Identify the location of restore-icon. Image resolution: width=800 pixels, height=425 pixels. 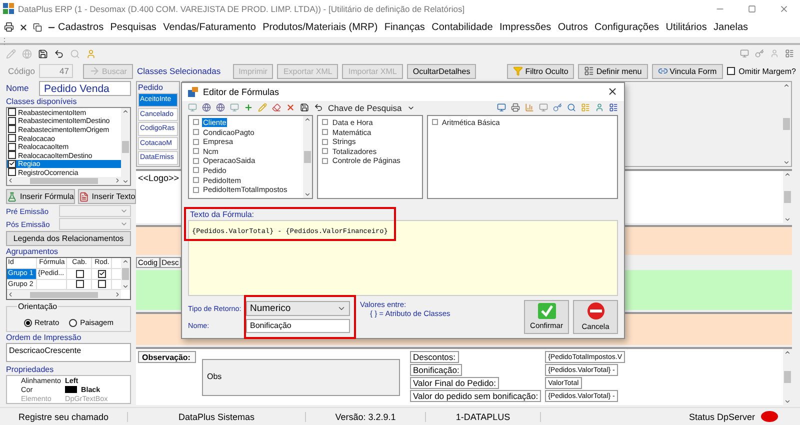
(37, 27).